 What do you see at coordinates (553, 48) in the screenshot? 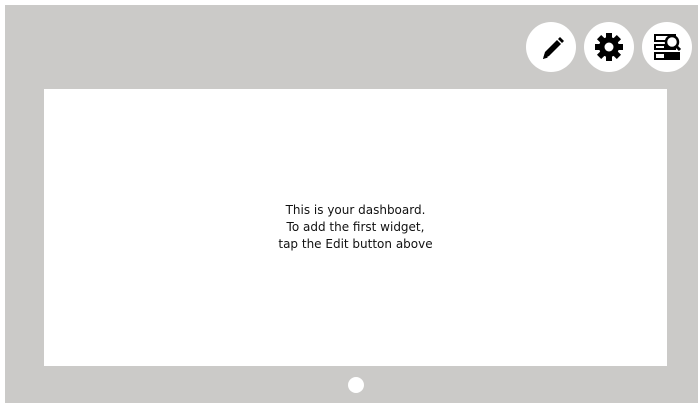
I see `pencil-icon` at bounding box center [553, 48].